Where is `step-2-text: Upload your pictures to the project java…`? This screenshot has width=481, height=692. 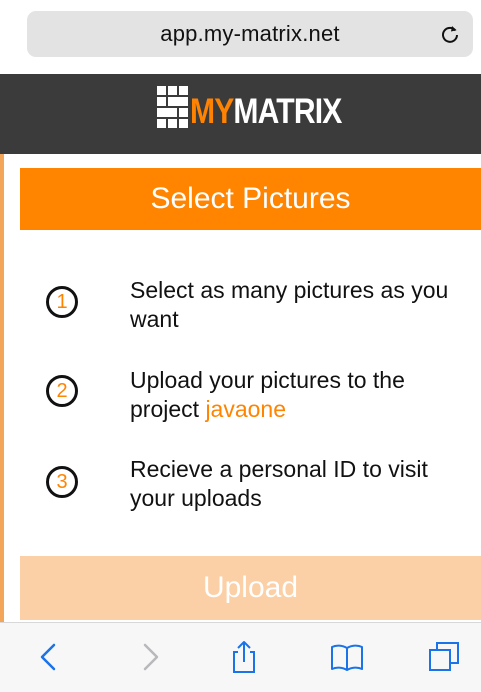 step-2-text: Upload your pictures to the project java… is located at coordinates (300, 395).